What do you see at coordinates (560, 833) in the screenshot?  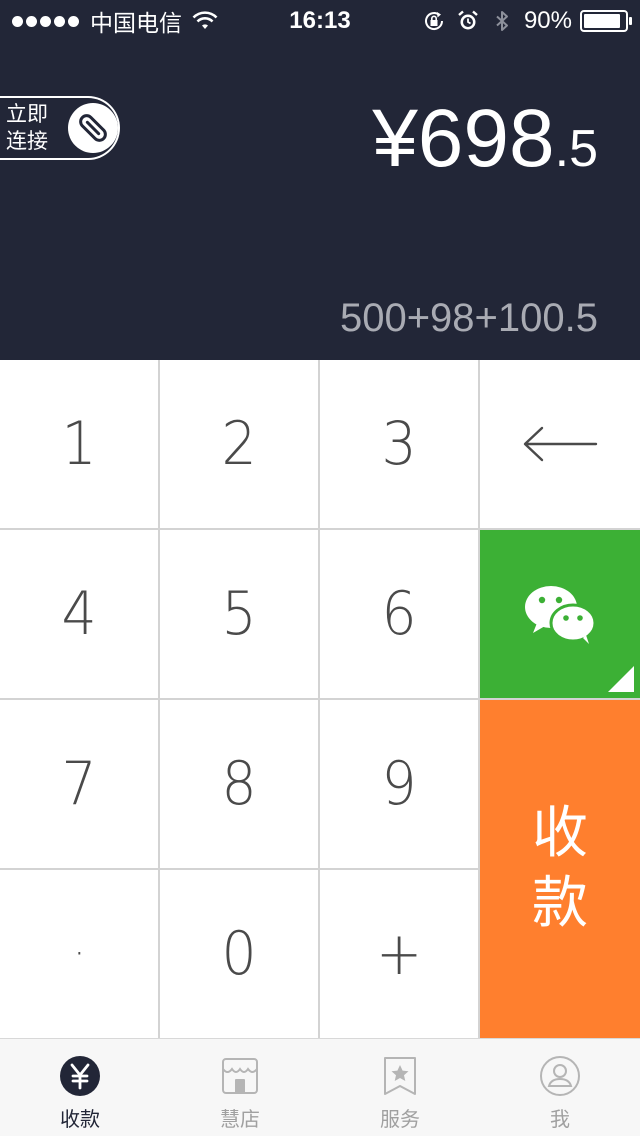 I see `collect-label-line1: 收` at bounding box center [560, 833].